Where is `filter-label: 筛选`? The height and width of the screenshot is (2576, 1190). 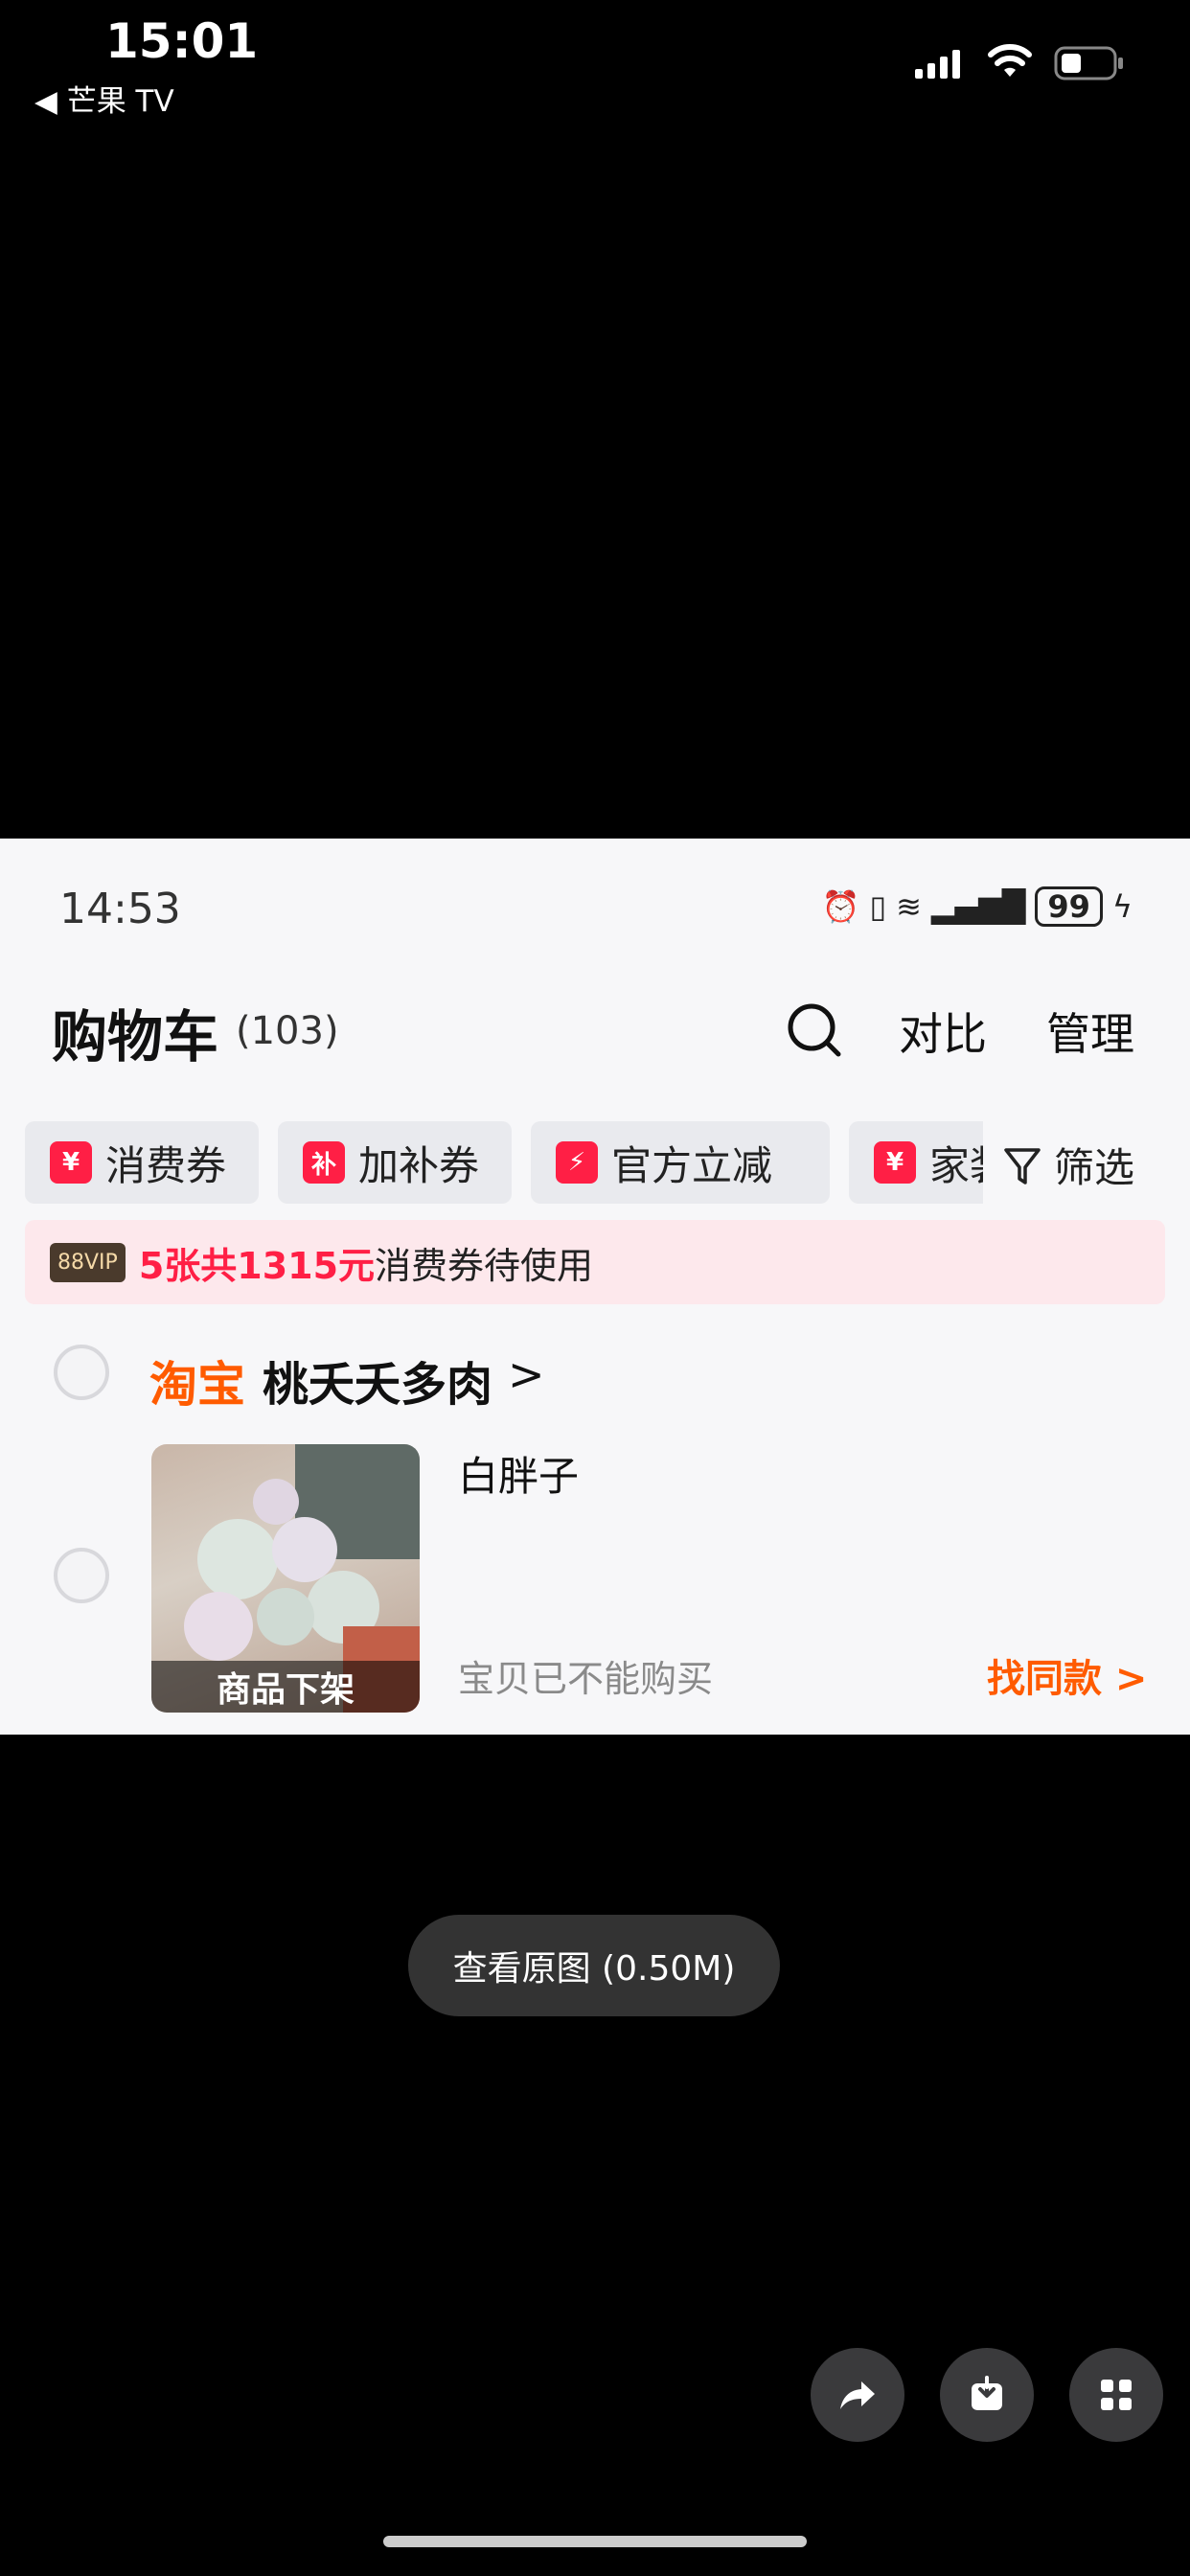 filter-label: 筛选 is located at coordinates (1095, 1167).